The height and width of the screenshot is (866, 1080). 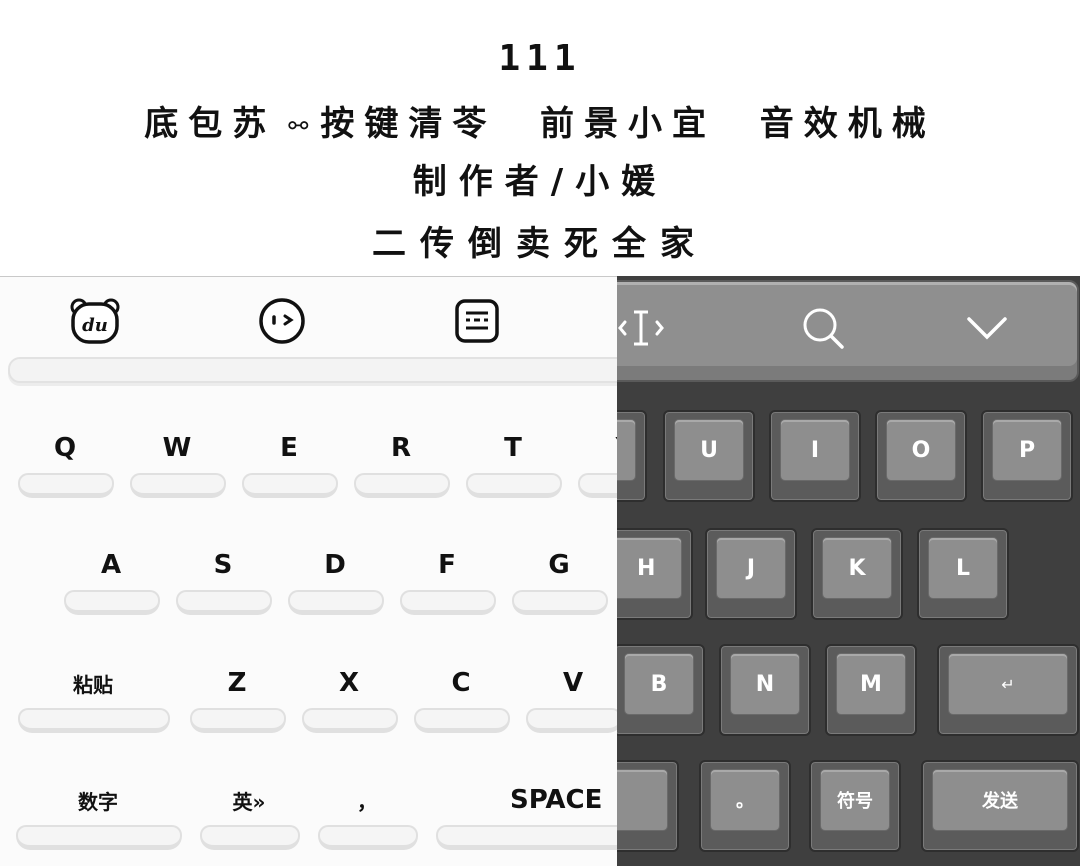 I want to click on key-k: K, so click(x=857, y=574).